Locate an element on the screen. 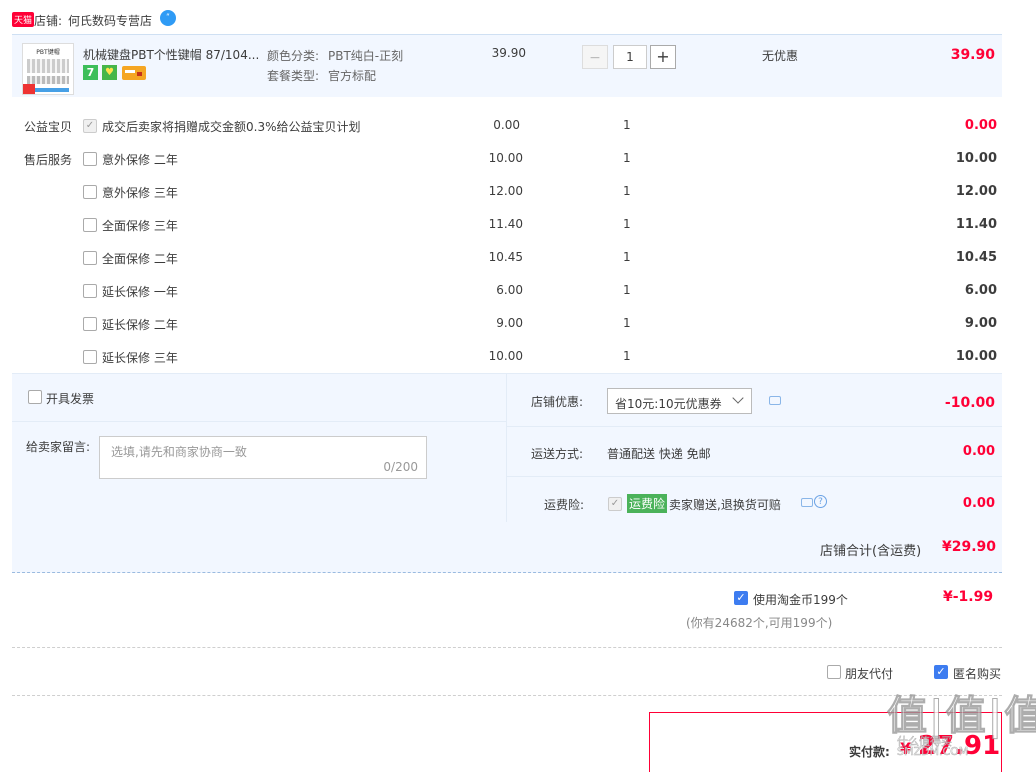  charity-total: 0.00 is located at coordinates (980, 125).